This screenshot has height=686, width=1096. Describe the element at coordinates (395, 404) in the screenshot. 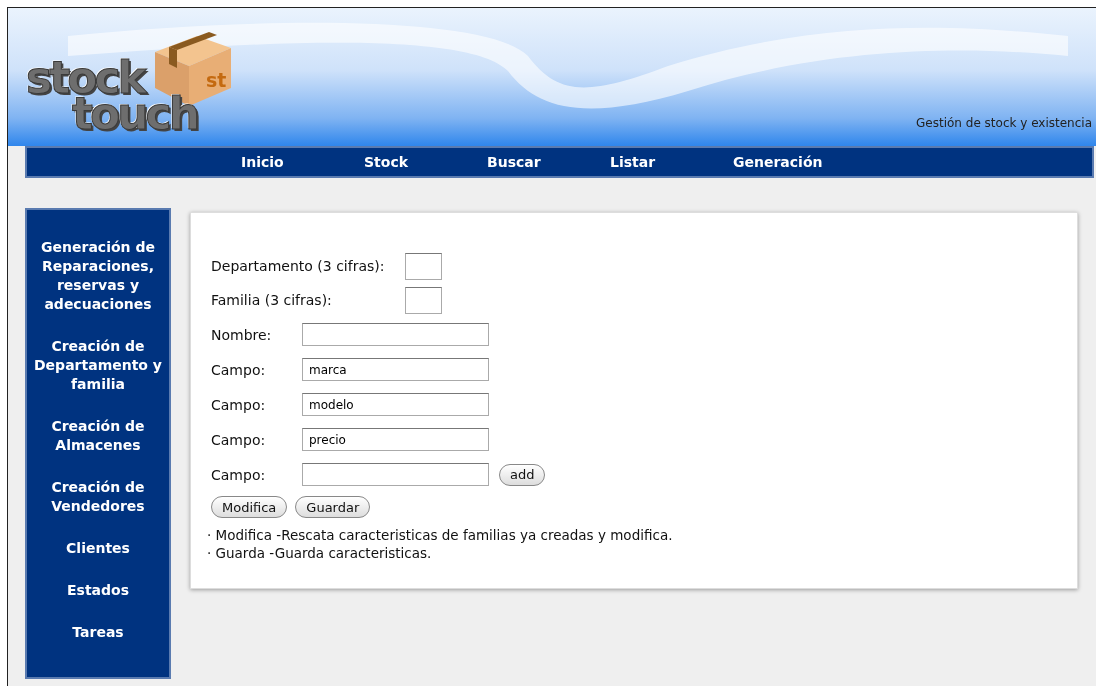

I see `input-field: modelo` at that location.